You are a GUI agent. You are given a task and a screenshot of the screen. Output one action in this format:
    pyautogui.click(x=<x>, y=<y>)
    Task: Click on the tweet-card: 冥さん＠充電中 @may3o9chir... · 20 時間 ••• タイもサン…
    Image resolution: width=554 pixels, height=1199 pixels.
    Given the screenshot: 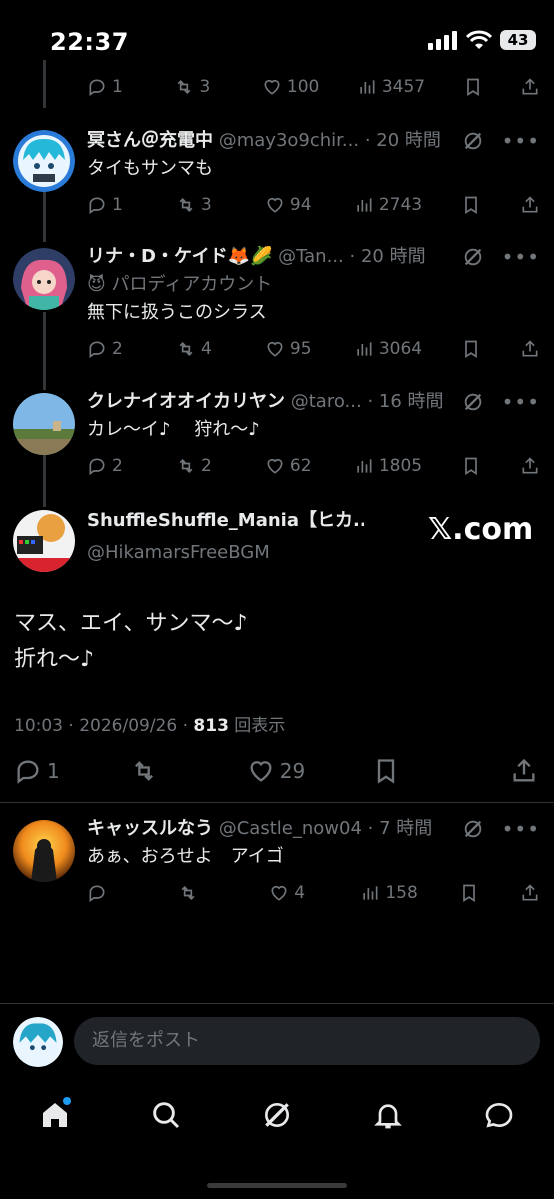 What is the action you would take?
    pyautogui.click(x=277, y=178)
    